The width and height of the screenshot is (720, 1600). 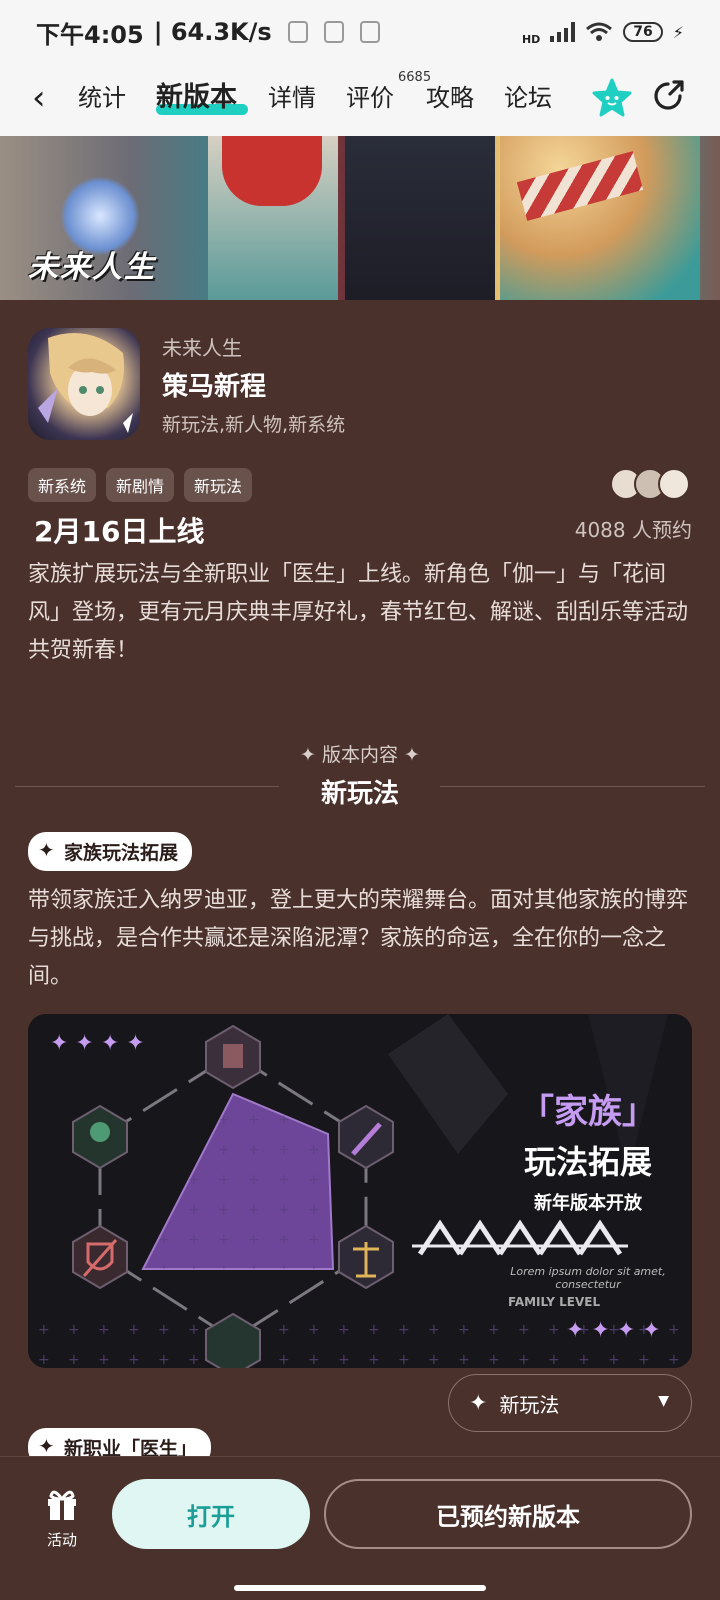 What do you see at coordinates (360, 775) in the screenshot?
I see `section-header: ✦ 版本内容 ✦ 新玩法` at bounding box center [360, 775].